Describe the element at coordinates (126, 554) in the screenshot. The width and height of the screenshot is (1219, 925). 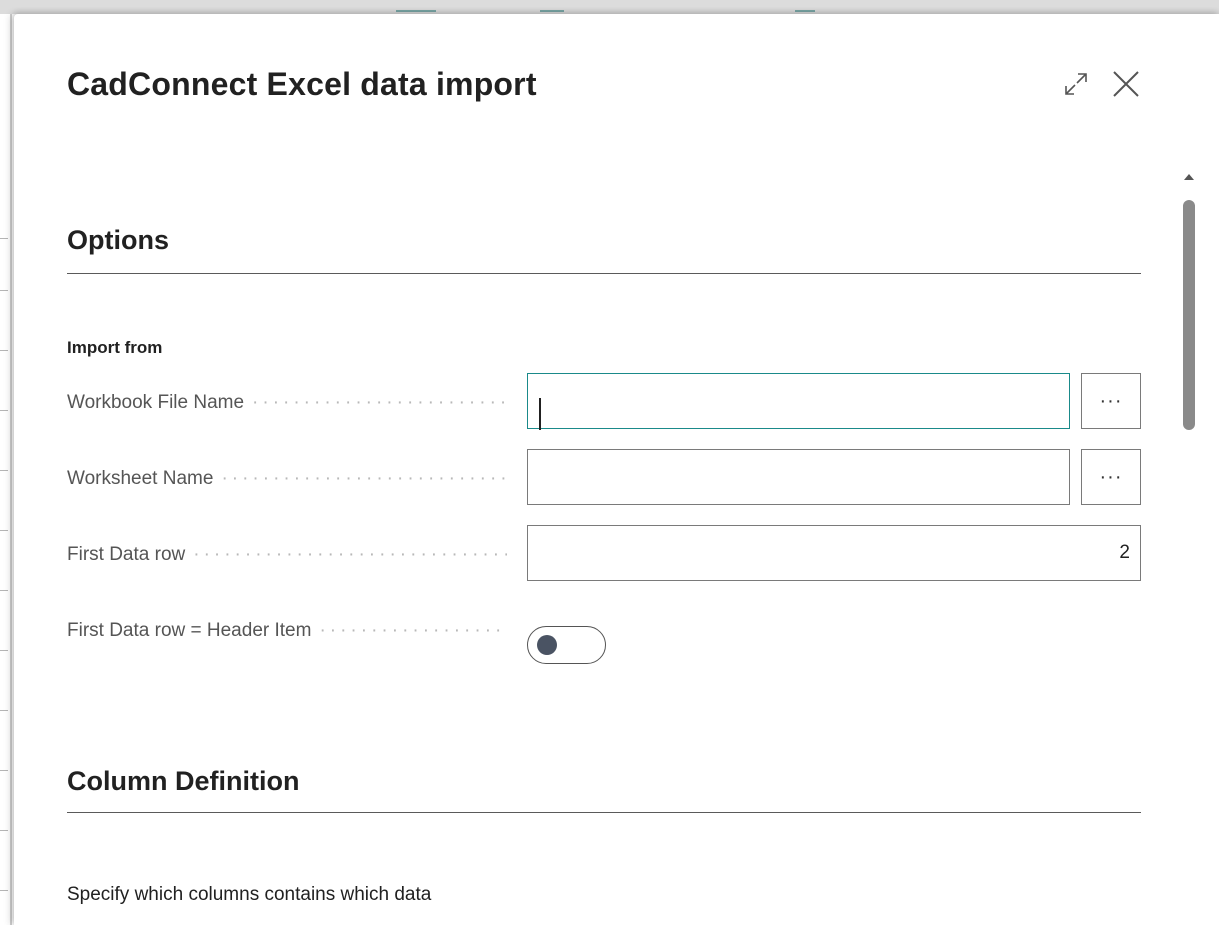
I see `first-data-row-label-text: First Data row` at that location.